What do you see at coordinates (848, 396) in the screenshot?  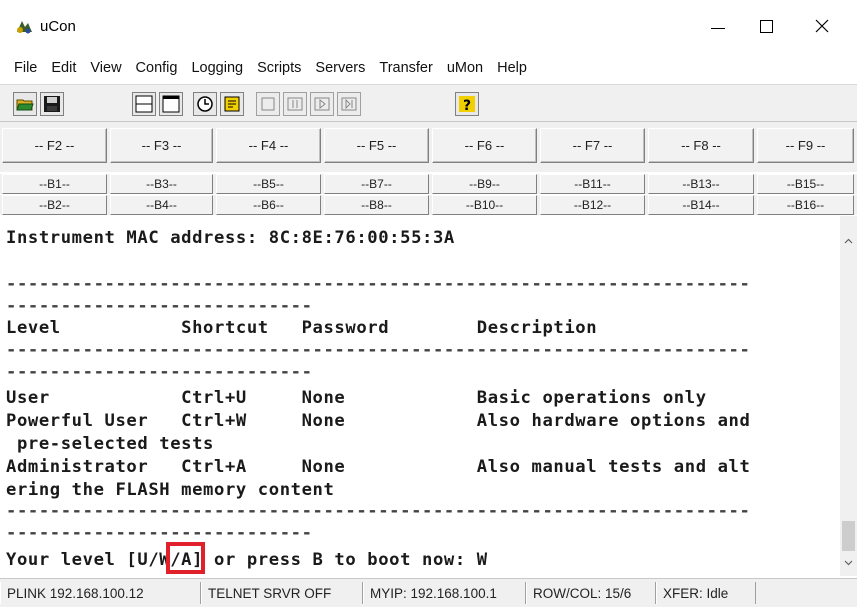 I see `vertical-scrollbar` at bounding box center [848, 396].